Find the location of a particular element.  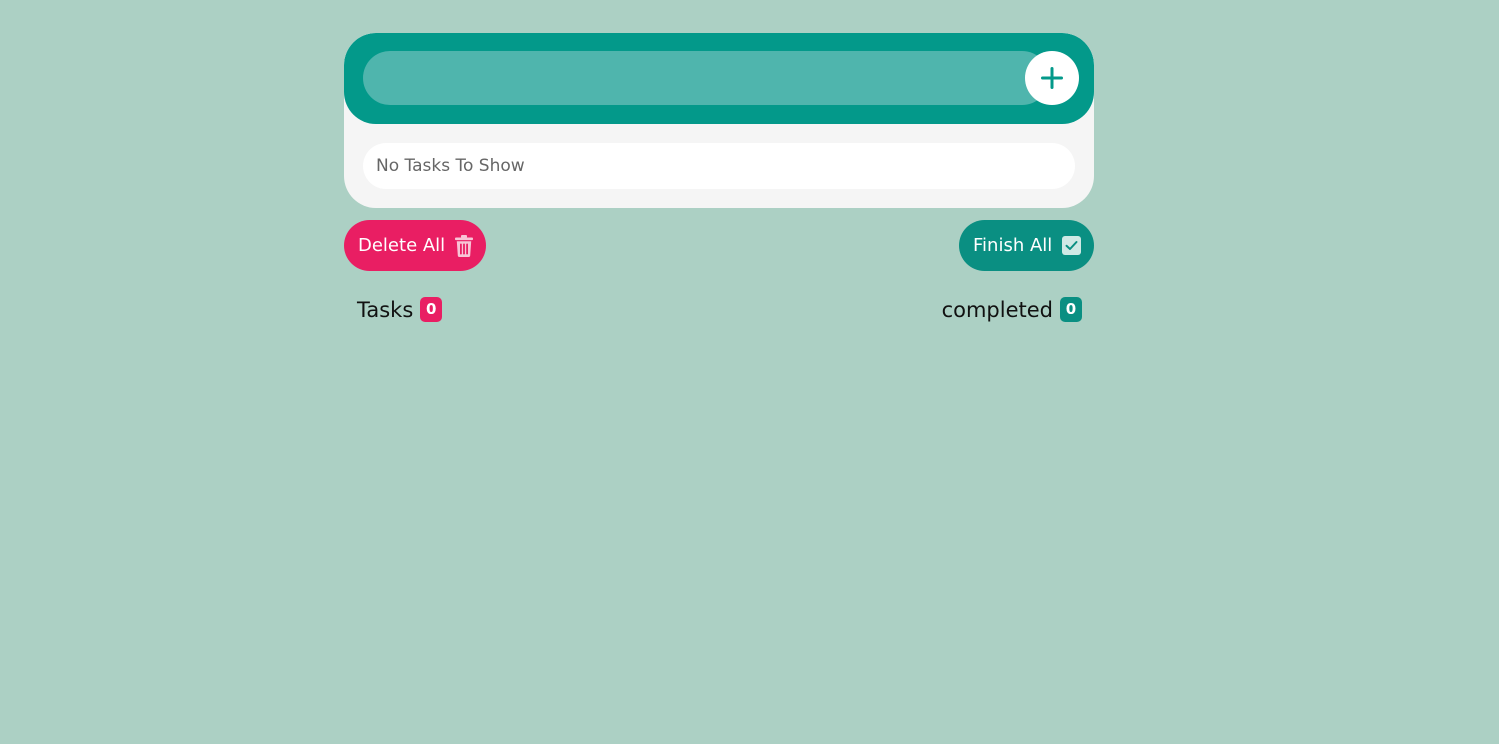

tasks-list: No Tasks To Show is located at coordinates (719, 166).